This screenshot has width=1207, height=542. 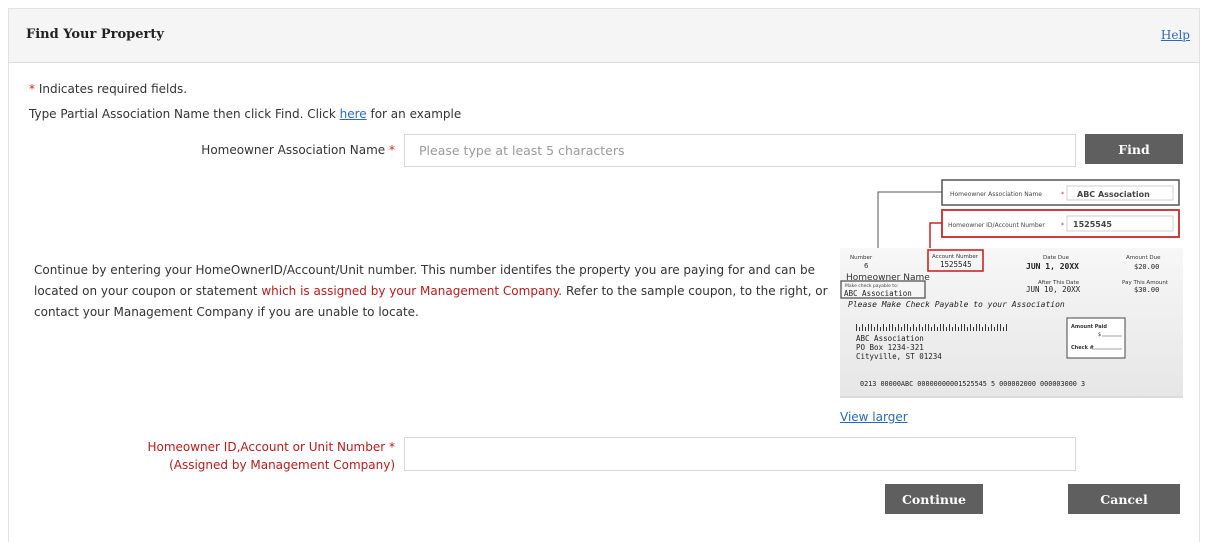 What do you see at coordinates (934, 499) in the screenshot?
I see `continue-button: Continue` at bounding box center [934, 499].